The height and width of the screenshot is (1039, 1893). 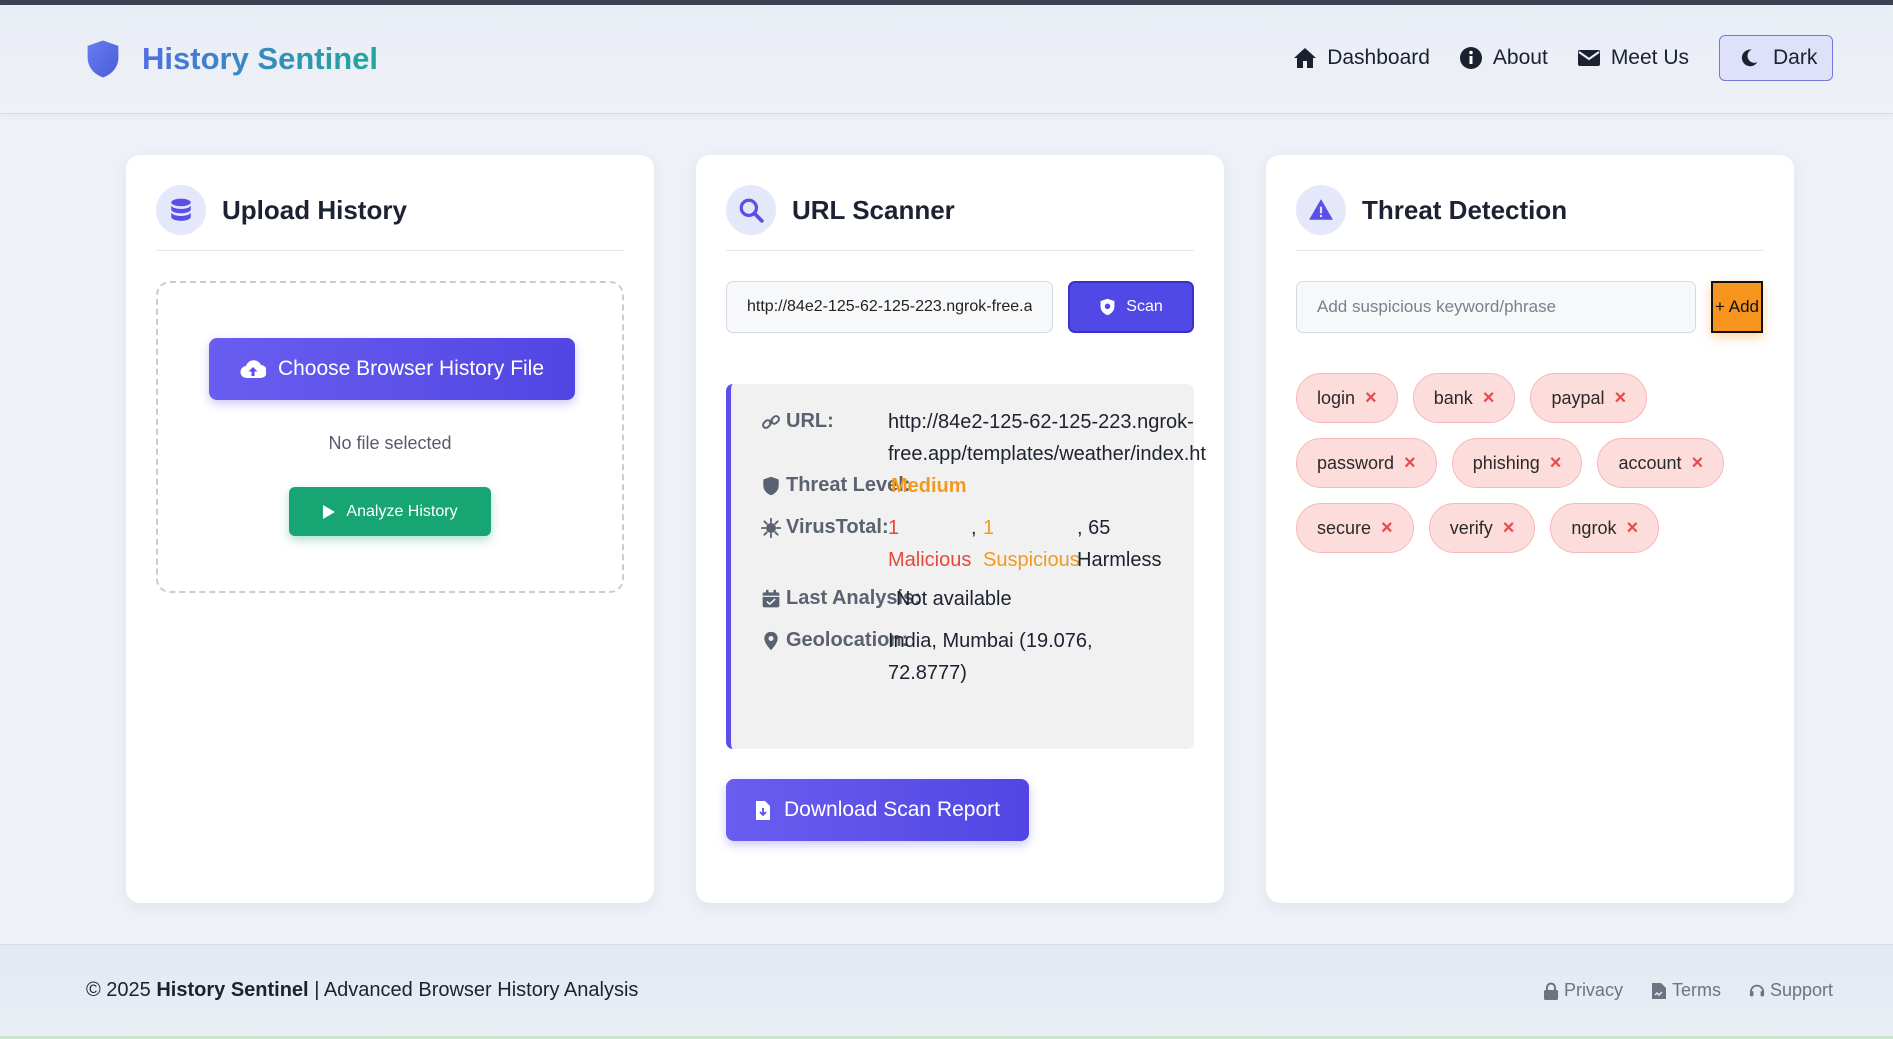 I want to click on footer-privacy-link: Privacy, so click(x=1583, y=990).